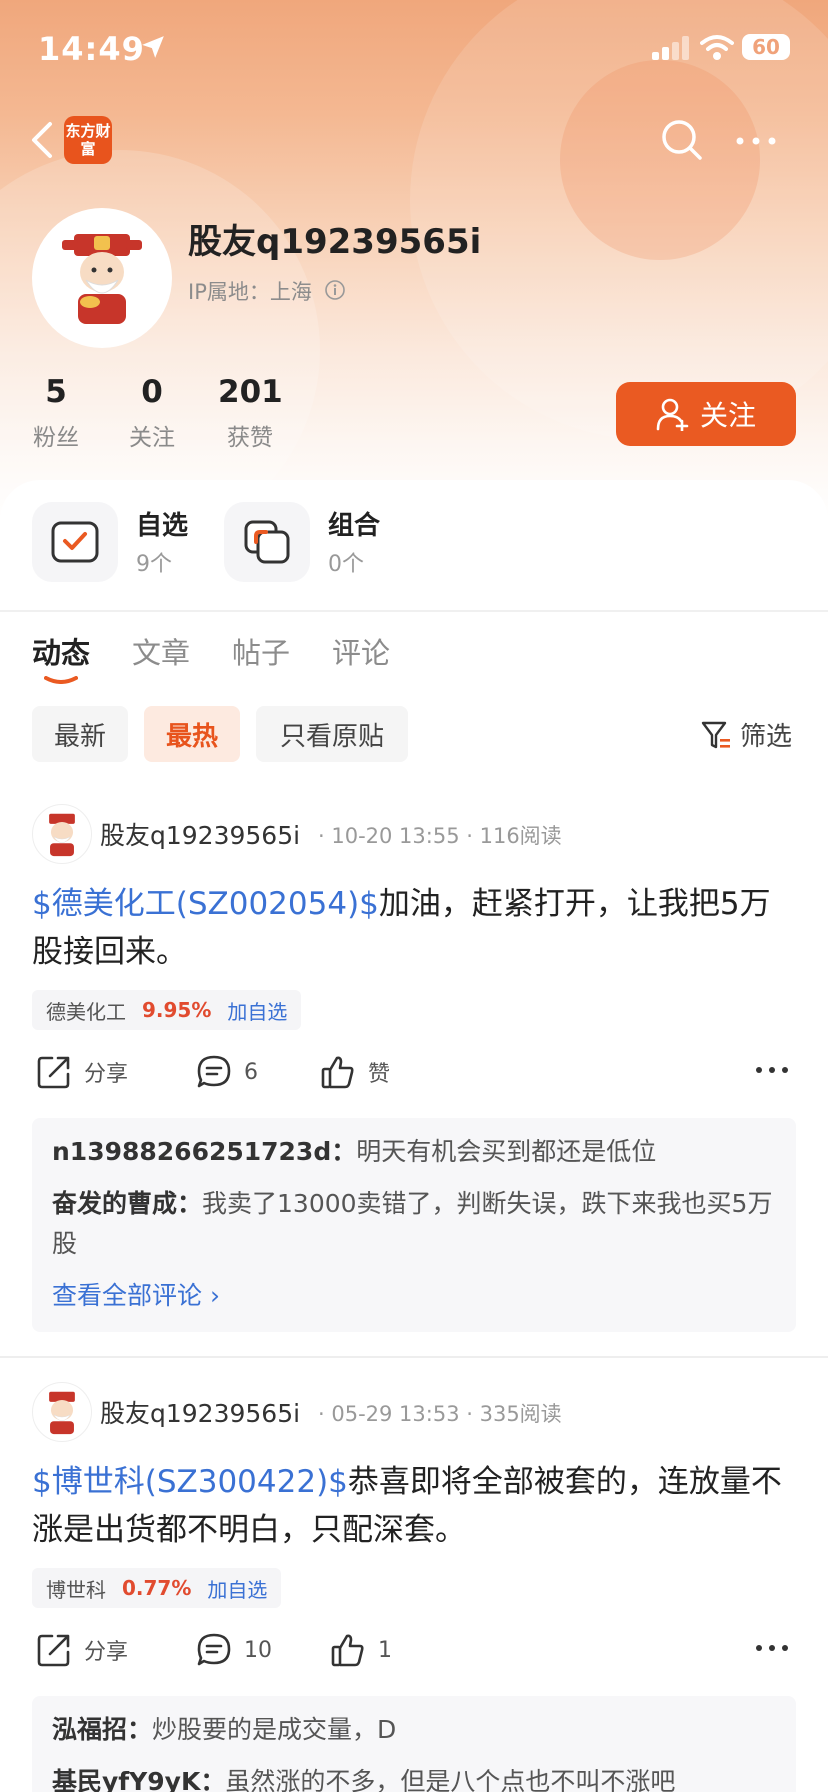 The height and width of the screenshot is (1792, 828). I want to click on search-icon, so click(682, 140).